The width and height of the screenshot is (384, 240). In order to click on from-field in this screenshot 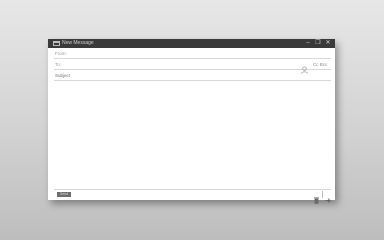, I will do `click(199, 53)`.